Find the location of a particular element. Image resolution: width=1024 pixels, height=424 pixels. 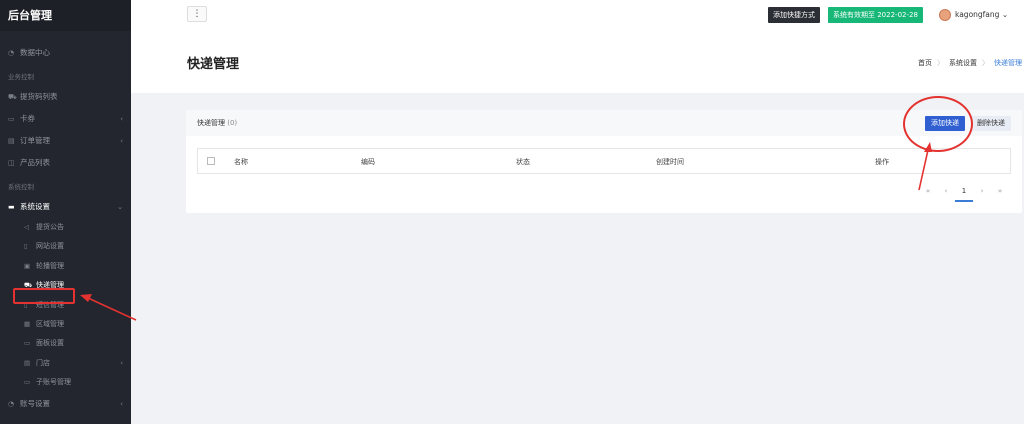

delivery-table-header: 名称 编码 状态 创建时间 操作 is located at coordinates (604, 161).